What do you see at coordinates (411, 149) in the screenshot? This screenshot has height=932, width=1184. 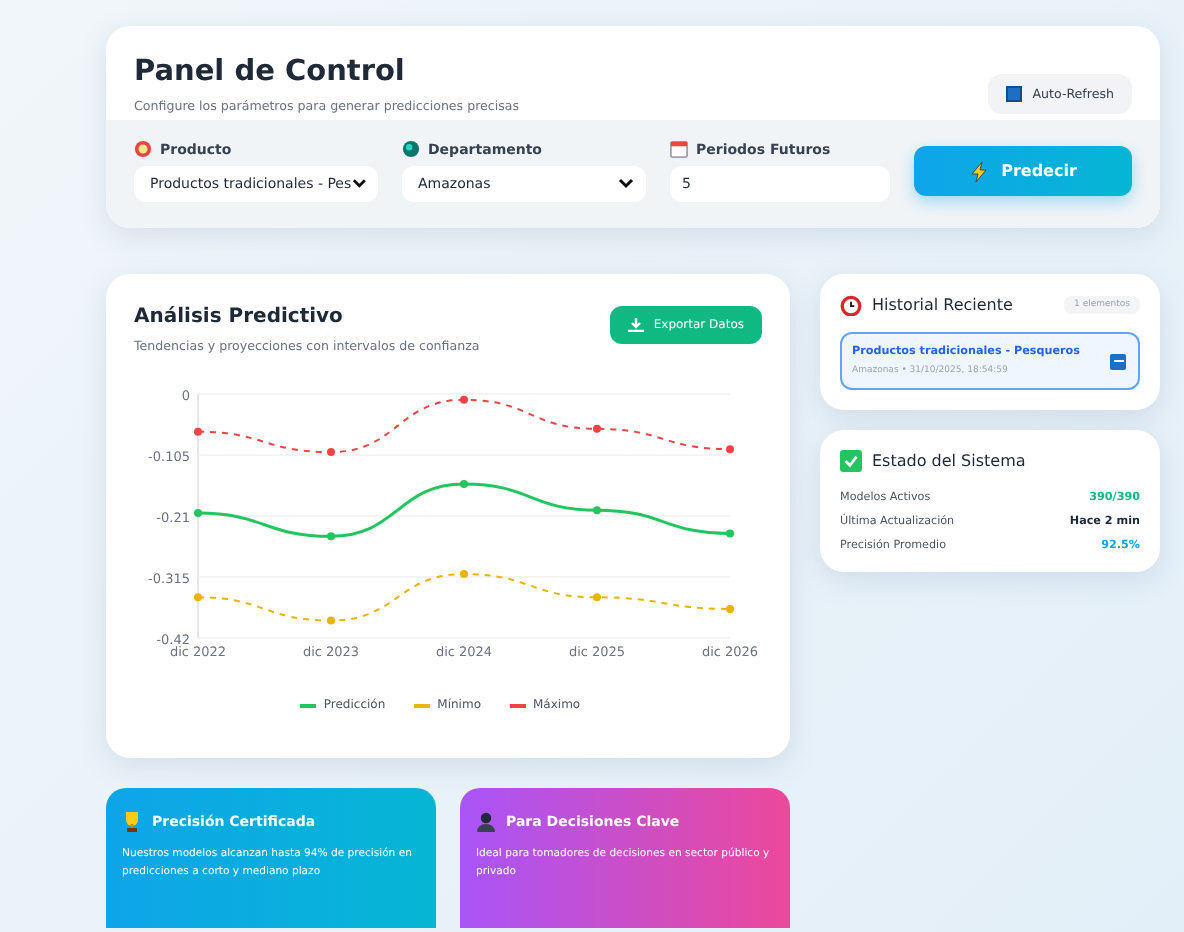 I see `globe-icon` at bounding box center [411, 149].